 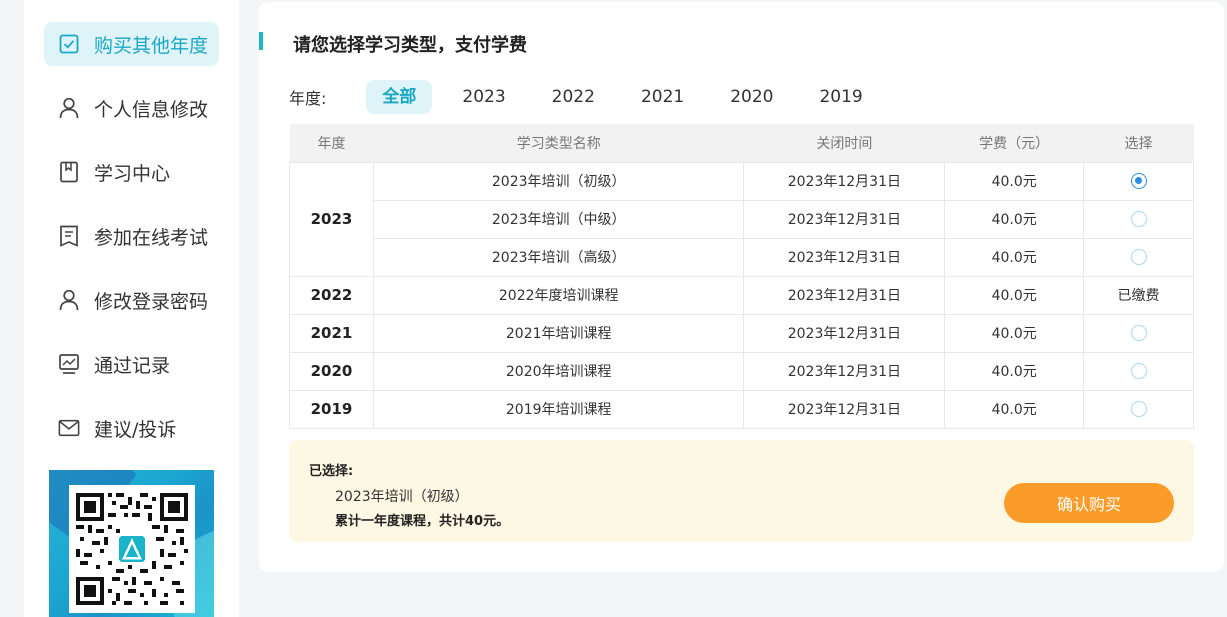 I want to click on sidebar-item-profile: 个人信息修改, so click(x=131, y=108).